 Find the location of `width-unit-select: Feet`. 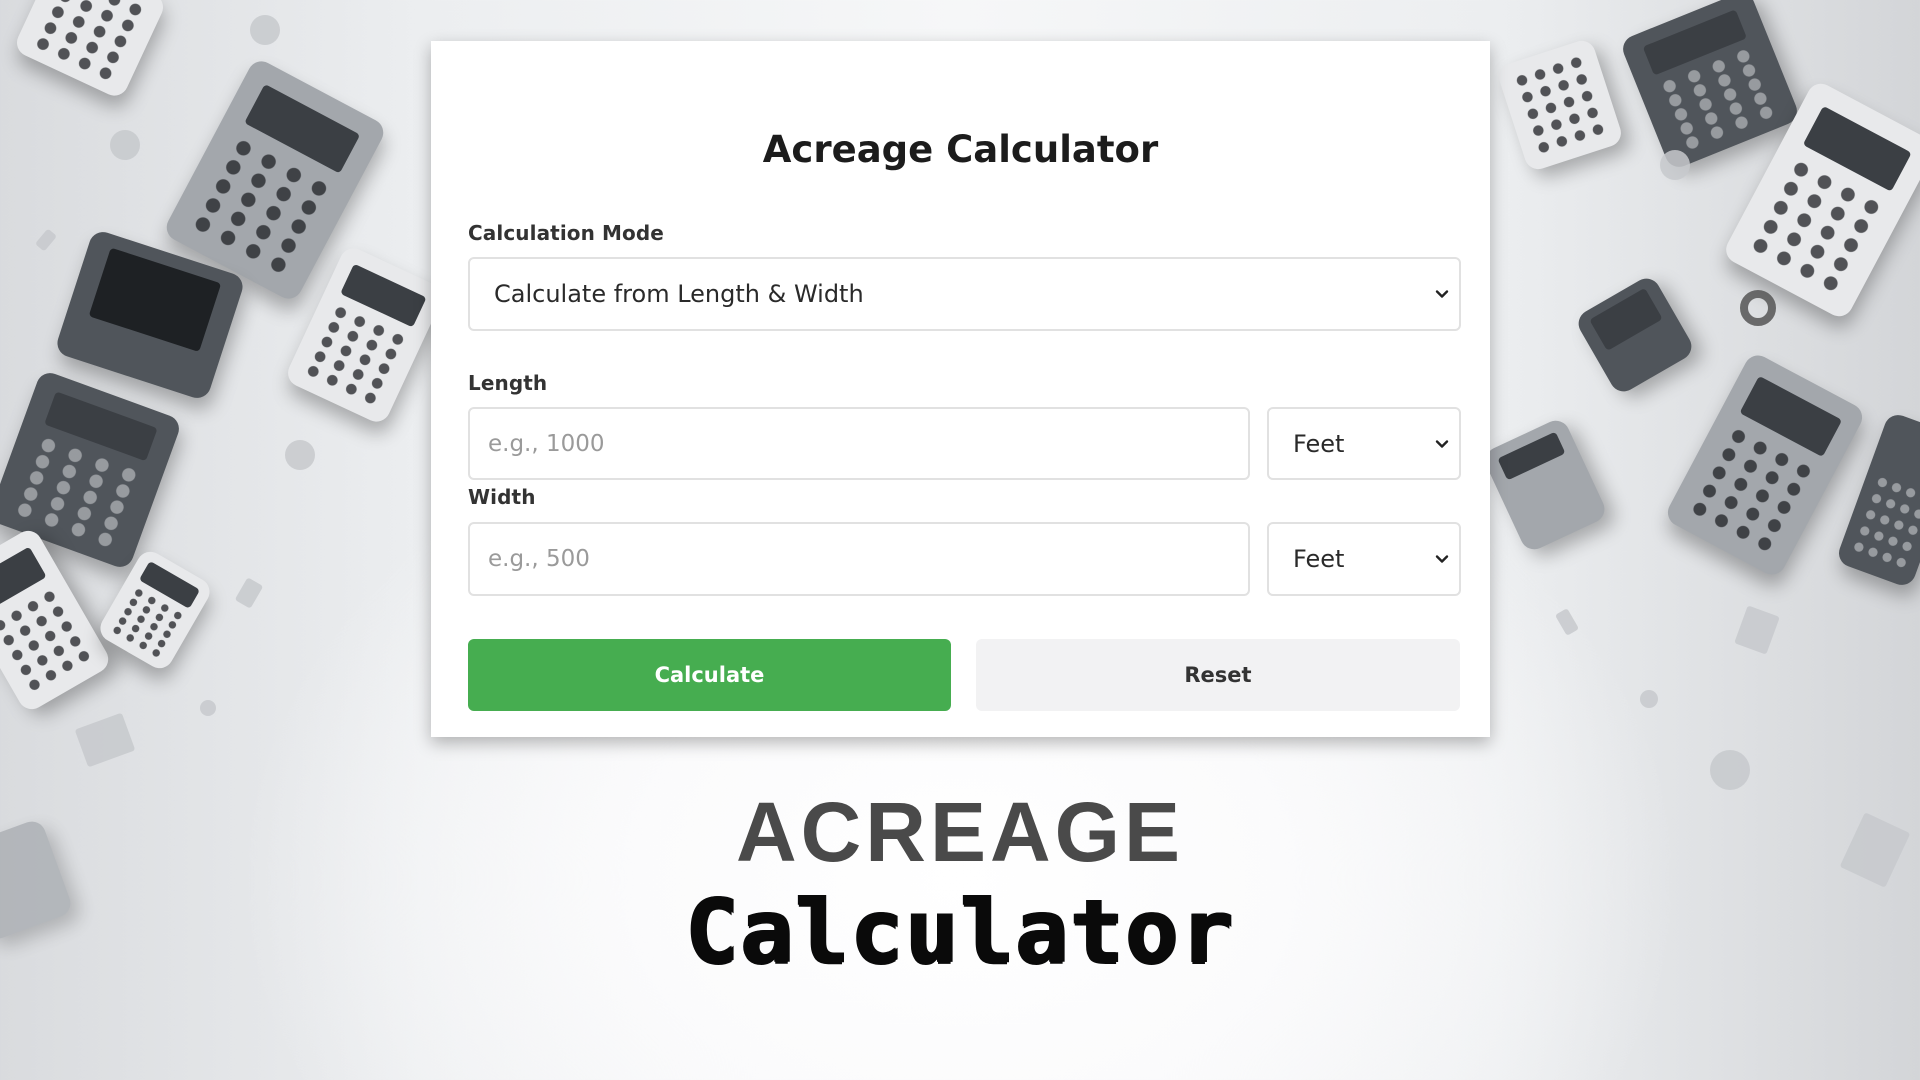

width-unit-select: Feet is located at coordinates (1364, 559).